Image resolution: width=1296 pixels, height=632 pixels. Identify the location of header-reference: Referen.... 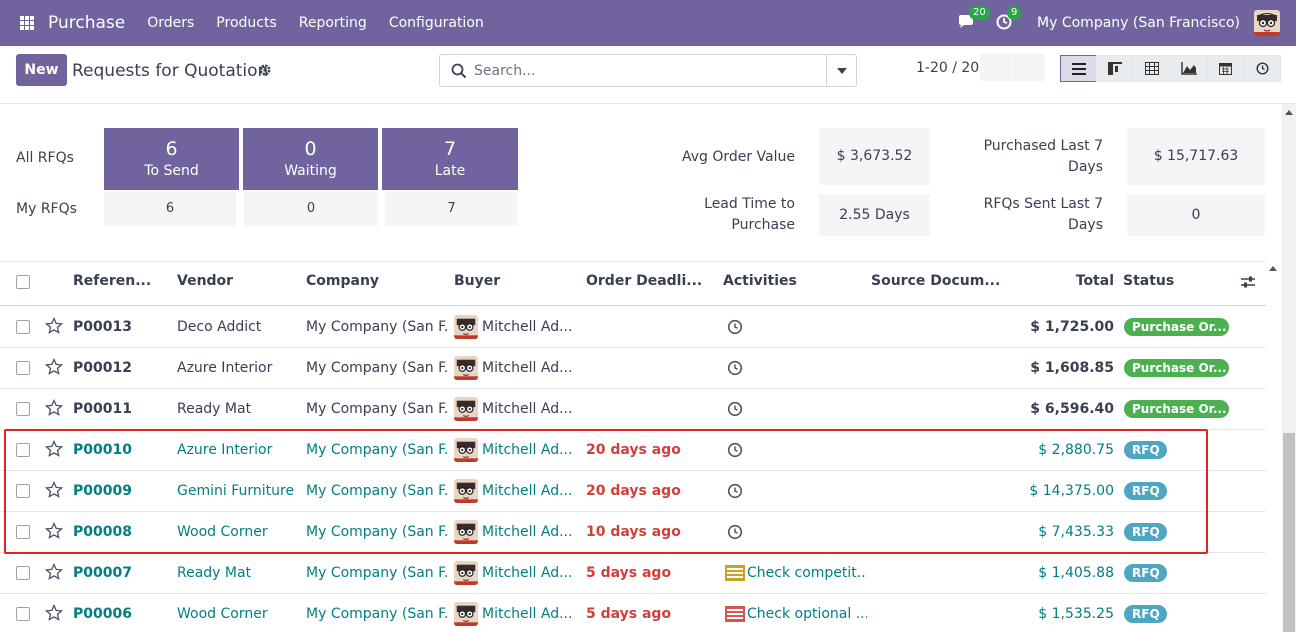
(113, 281).